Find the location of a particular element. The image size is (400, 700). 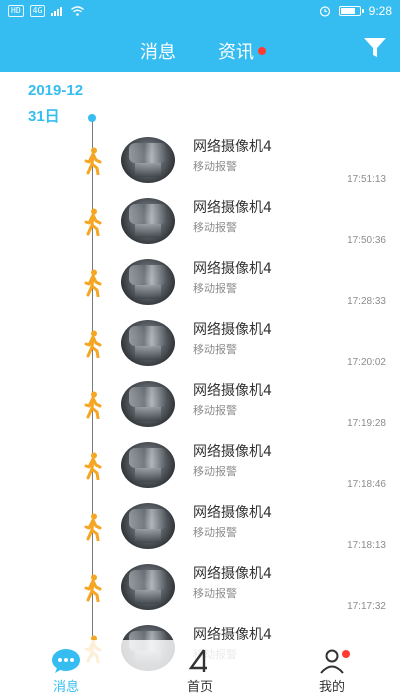

event-row: 网络摄像机4 移动报警 17:17:32 is located at coordinates (200, 590).